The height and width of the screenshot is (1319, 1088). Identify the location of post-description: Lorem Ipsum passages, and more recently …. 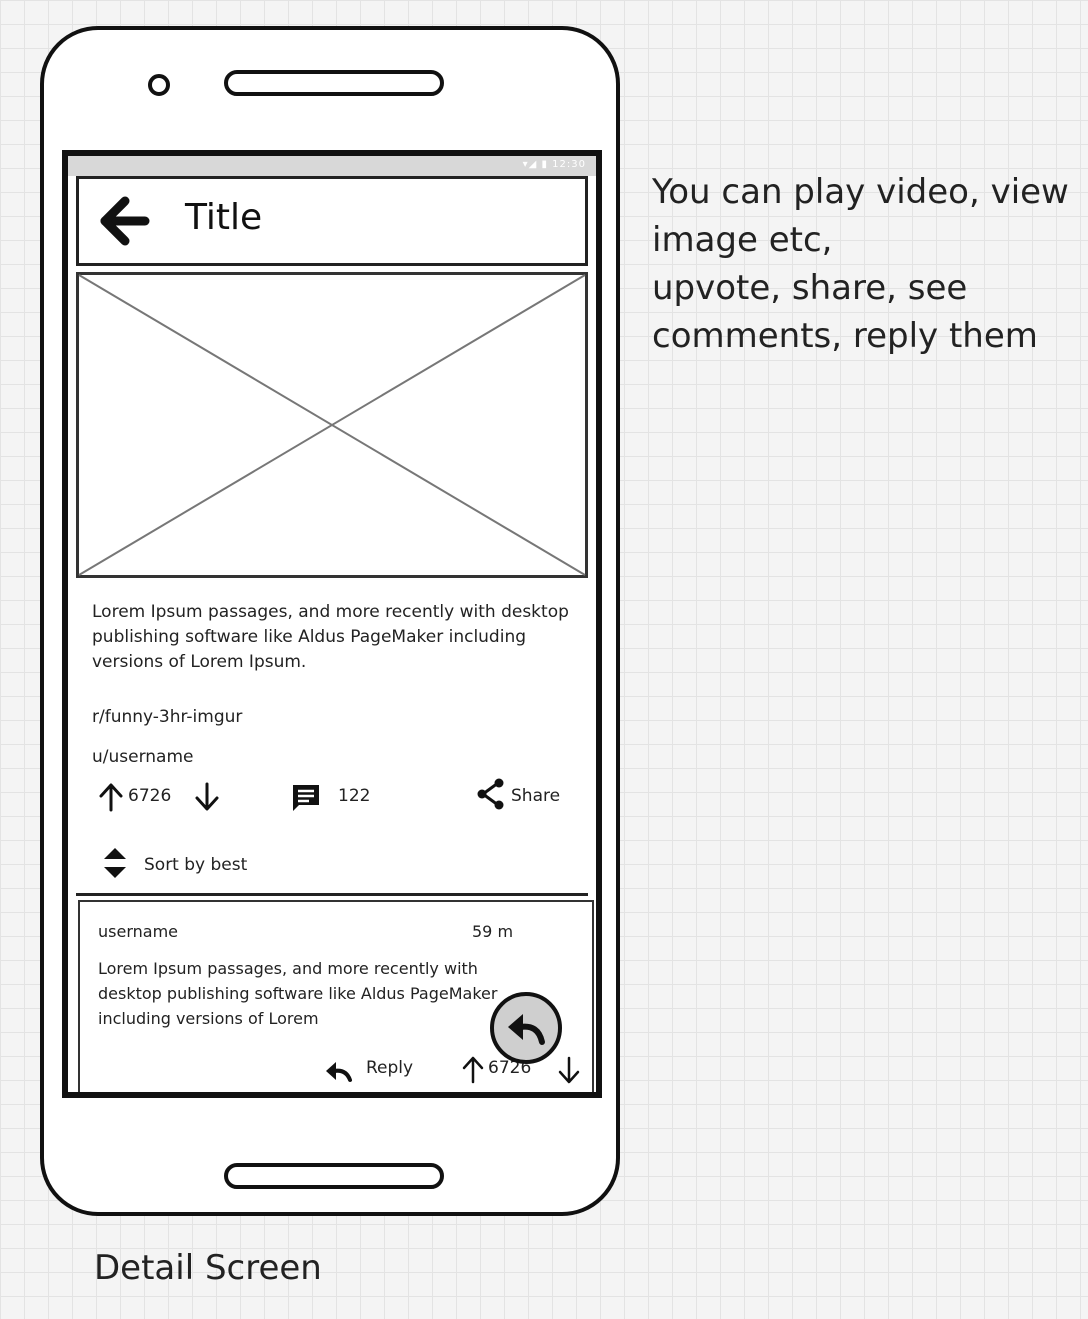
(330, 637).